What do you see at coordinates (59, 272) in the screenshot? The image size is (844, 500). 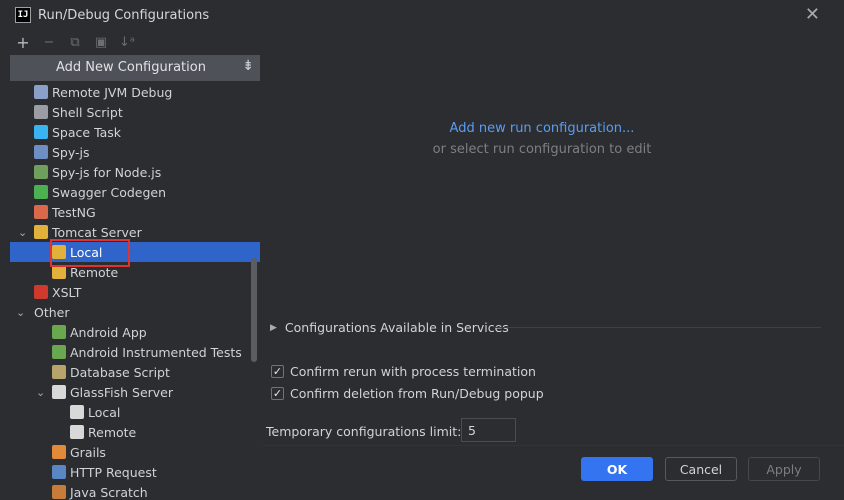 I see `tomcat-remote-icon` at bounding box center [59, 272].